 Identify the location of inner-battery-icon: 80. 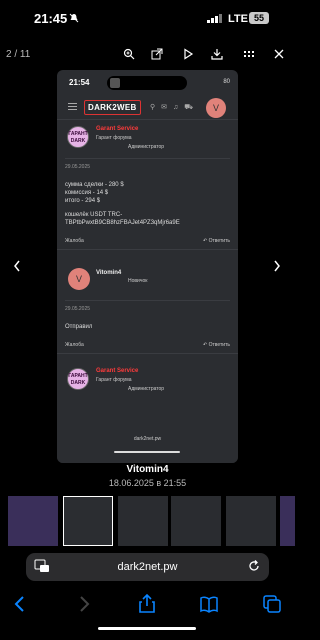
(226, 82).